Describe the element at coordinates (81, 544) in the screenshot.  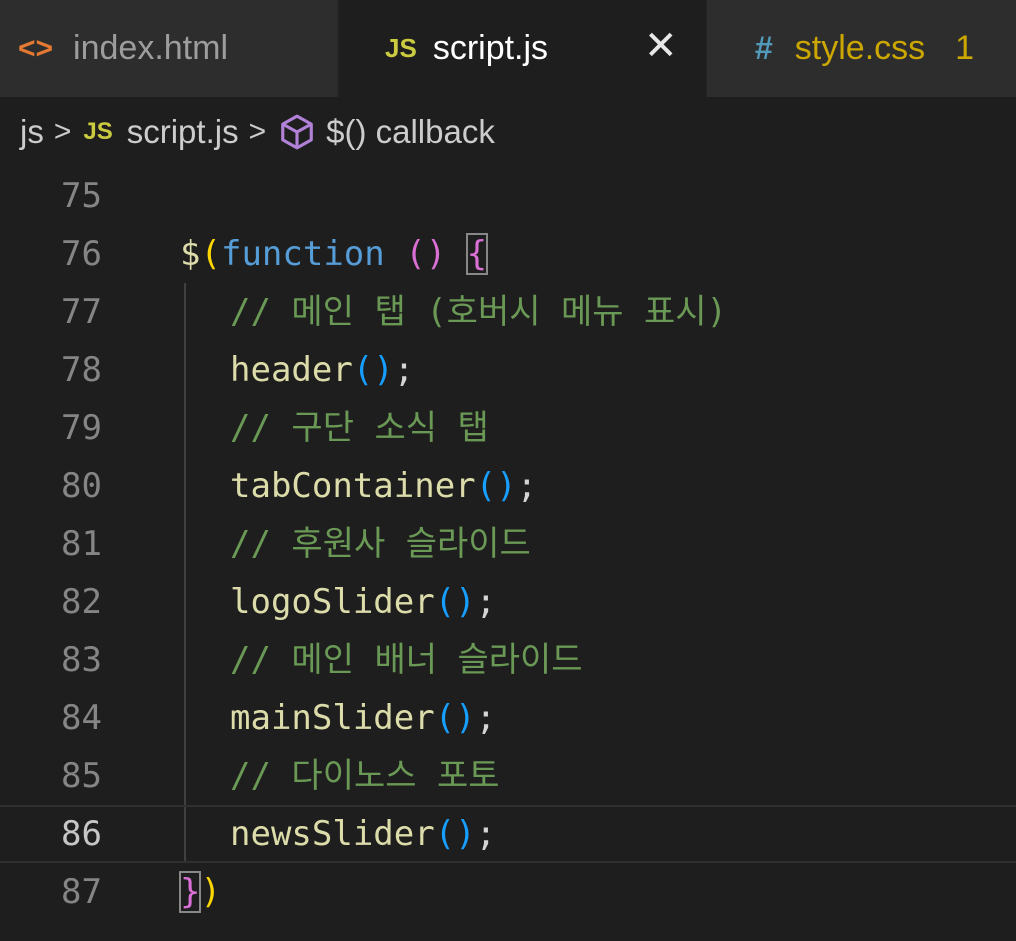
I see `line-number: 81` at that location.